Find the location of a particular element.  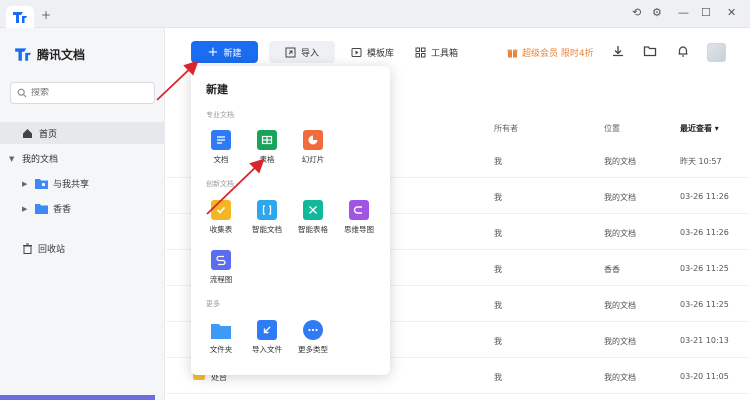

sidebar-item-my-docs: ▼ 我的文档 is located at coordinates (34, 159).